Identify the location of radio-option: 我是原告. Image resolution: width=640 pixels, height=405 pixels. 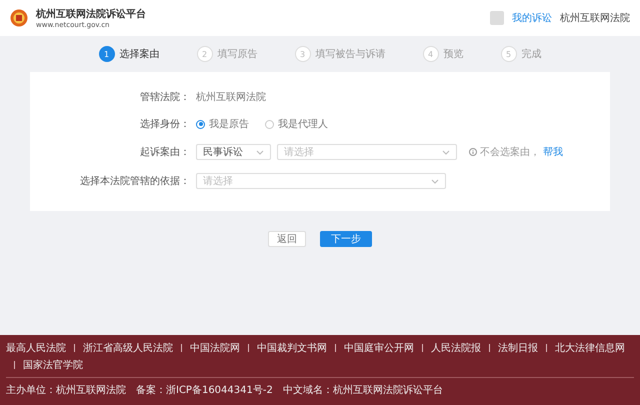
(222, 124).